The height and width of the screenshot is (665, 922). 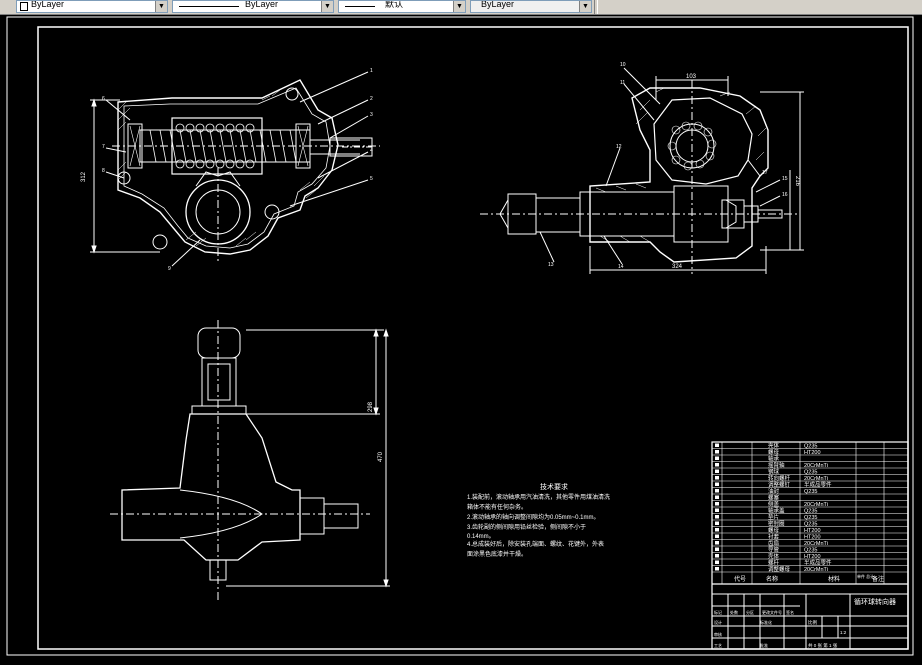 What do you see at coordinates (718, 612) in the screenshot?
I see `sign-label-mark: 标记` at bounding box center [718, 612].